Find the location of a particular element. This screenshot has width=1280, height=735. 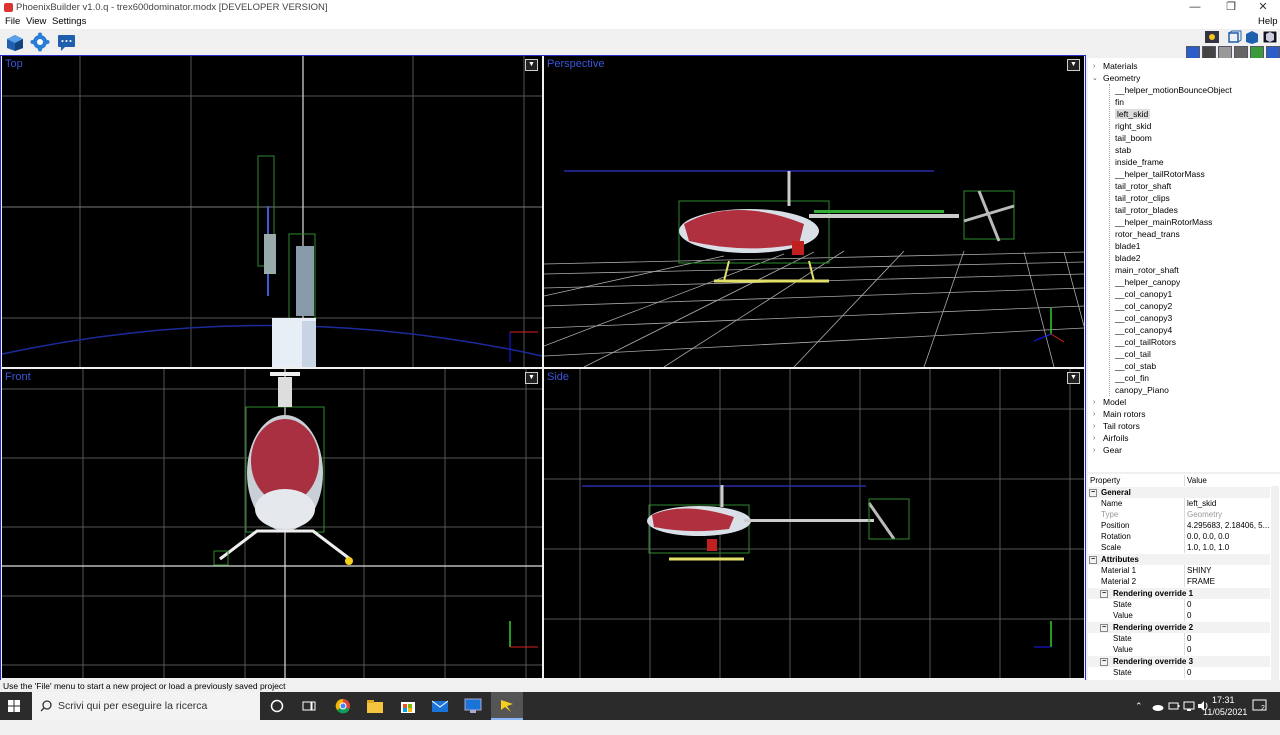

tree-node-stab: stab is located at coordinates (1123, 150).